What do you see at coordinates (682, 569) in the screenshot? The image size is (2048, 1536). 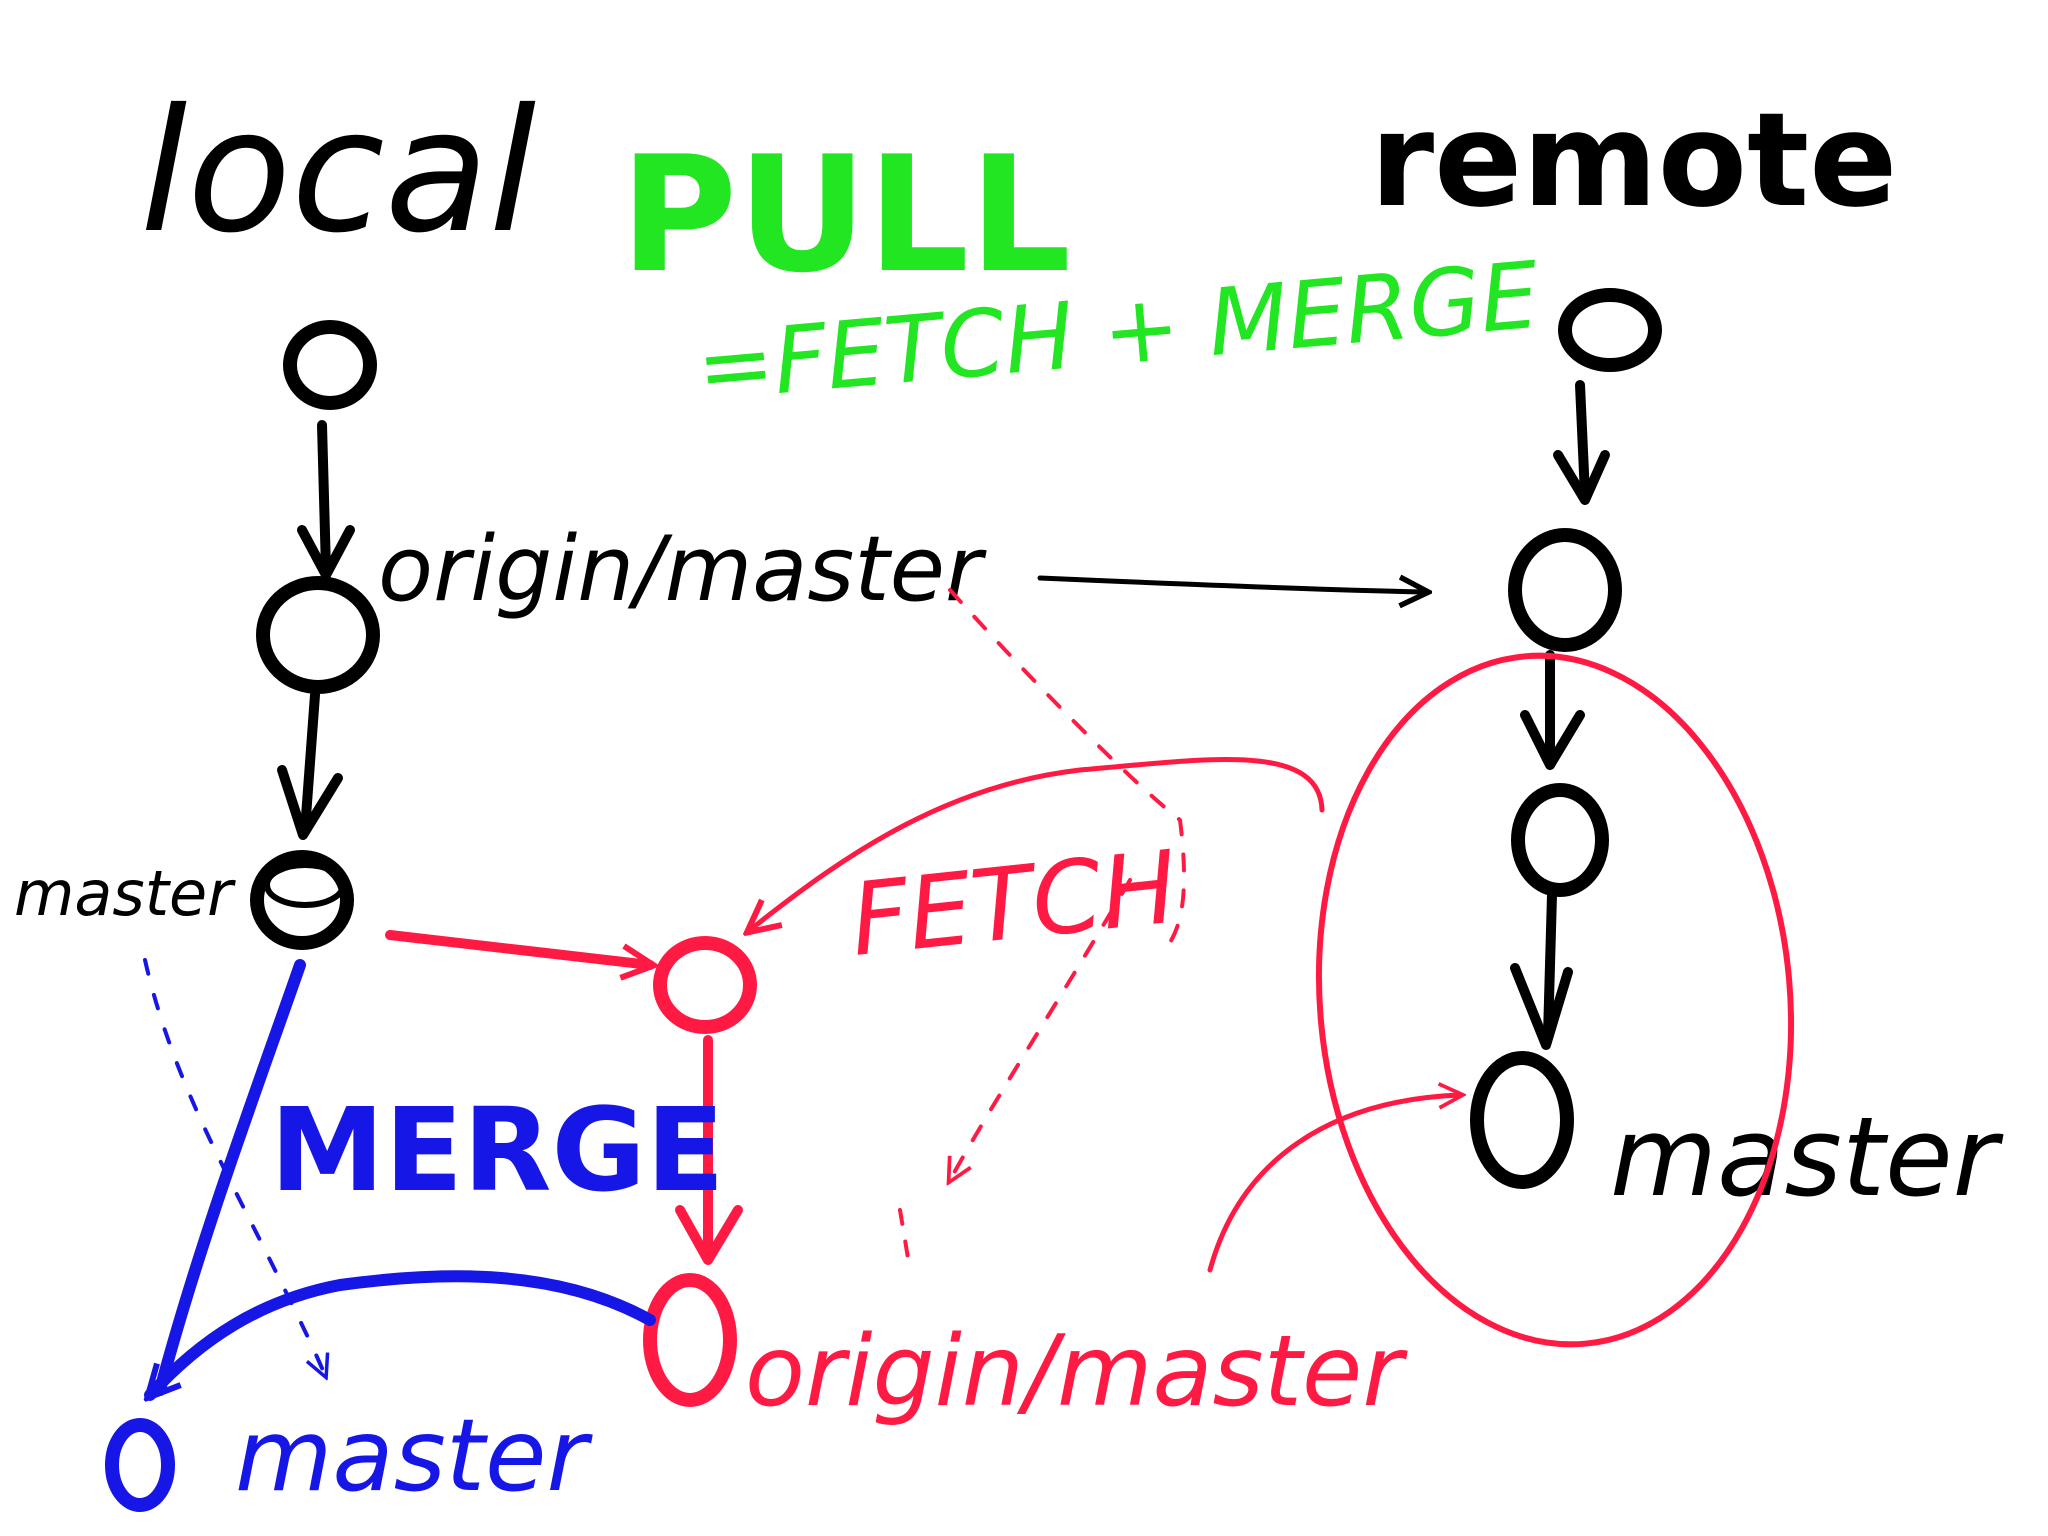 I see `local-origin-master-label: origin/master` at bounding box center [682, 569].